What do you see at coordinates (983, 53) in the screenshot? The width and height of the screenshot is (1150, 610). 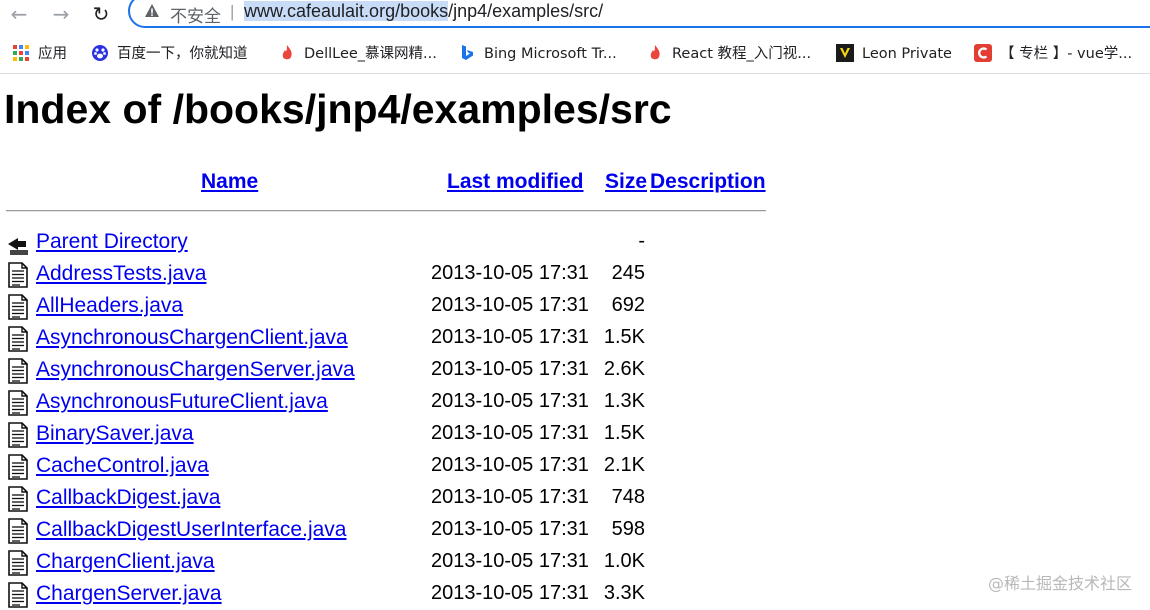 I see `csdn-icon` at bounding box center [983, 53].